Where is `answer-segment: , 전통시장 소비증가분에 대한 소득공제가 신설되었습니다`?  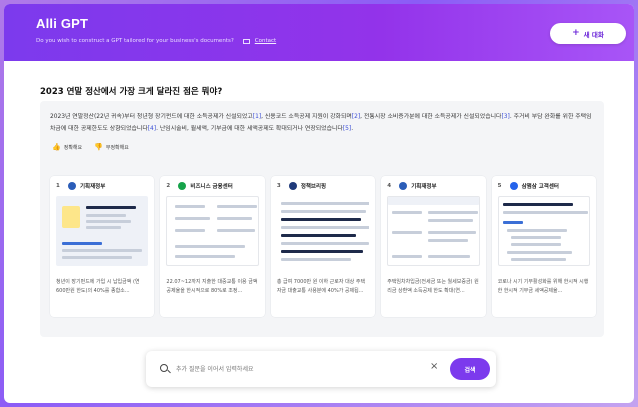 answer-segment: , 전통시장 소비증가분에 대한 소득공제가 신설되었습니다 is located at coordinates (431, 117).